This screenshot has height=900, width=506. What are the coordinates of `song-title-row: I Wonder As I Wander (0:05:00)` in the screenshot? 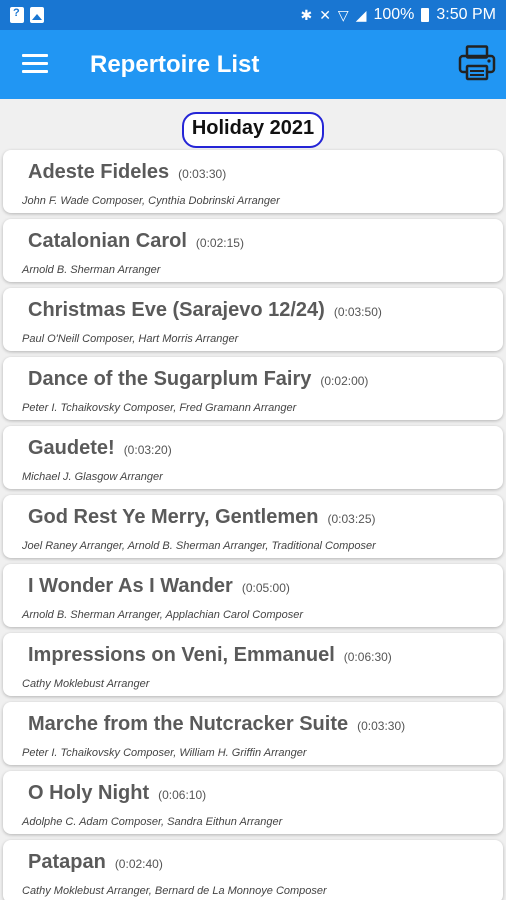 It's located at (159, 586).